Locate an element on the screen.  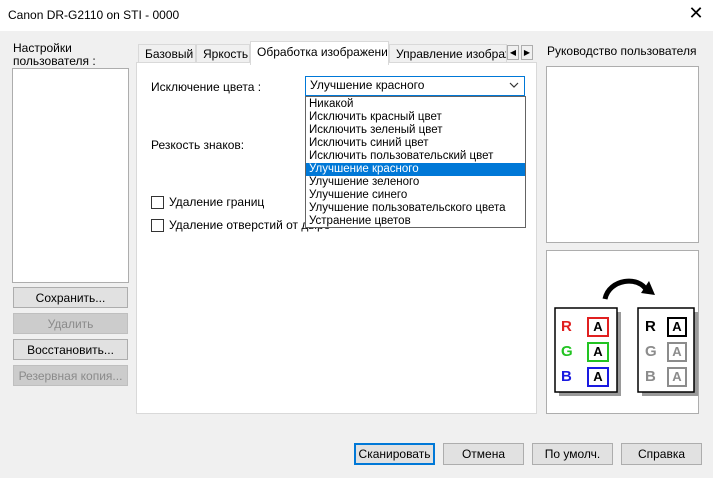
tab-image-control: Управление изображ is located at coordinates (448, 53).